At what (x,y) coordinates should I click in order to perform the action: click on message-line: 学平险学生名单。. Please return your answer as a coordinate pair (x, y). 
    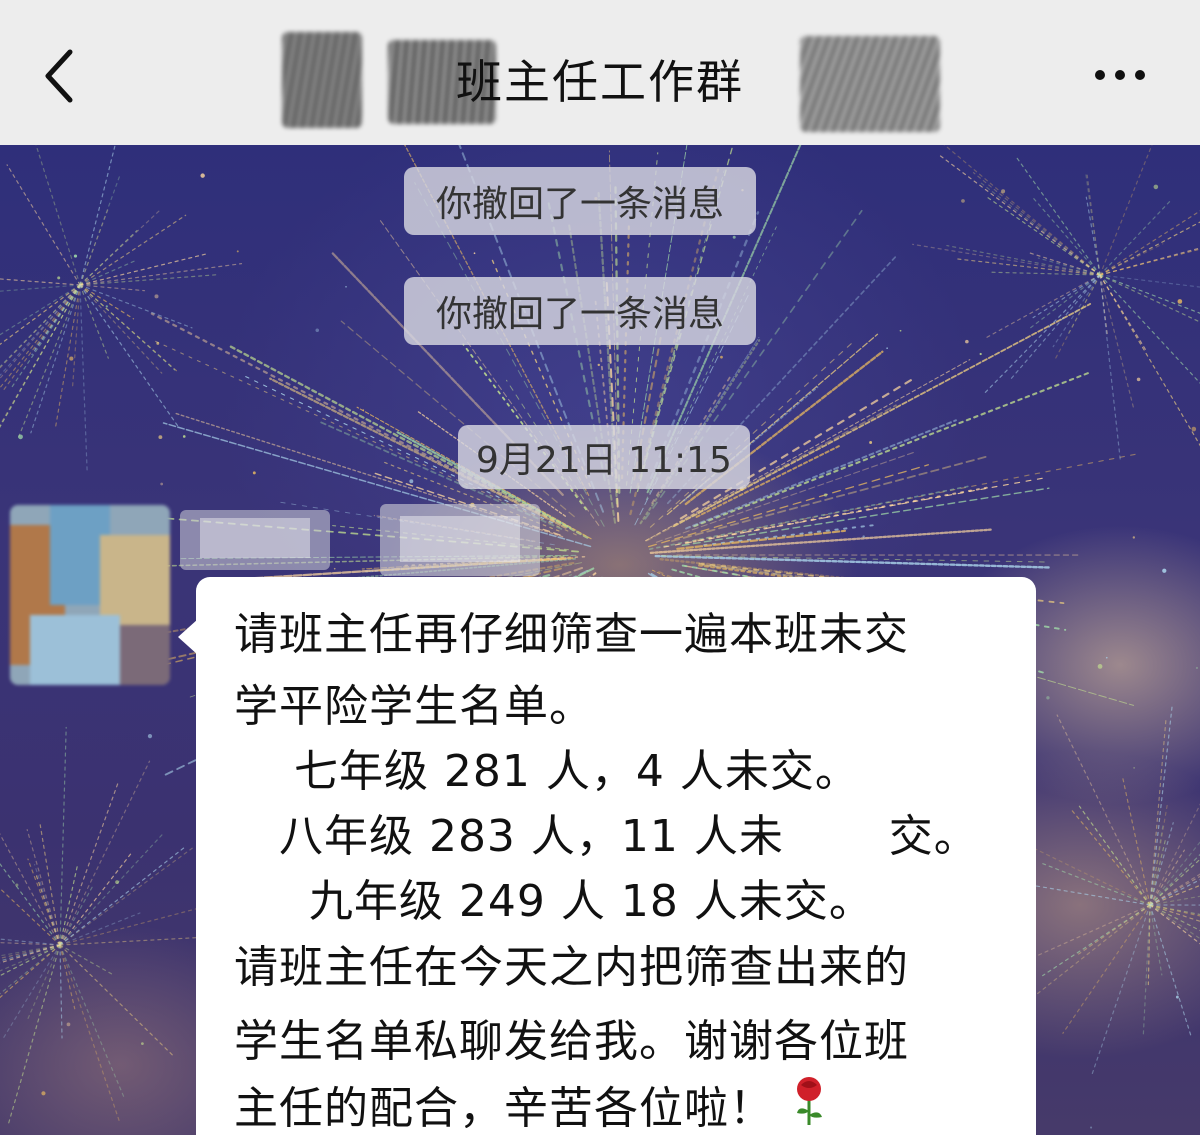
    Looking at the image, I should click on (414, 706).